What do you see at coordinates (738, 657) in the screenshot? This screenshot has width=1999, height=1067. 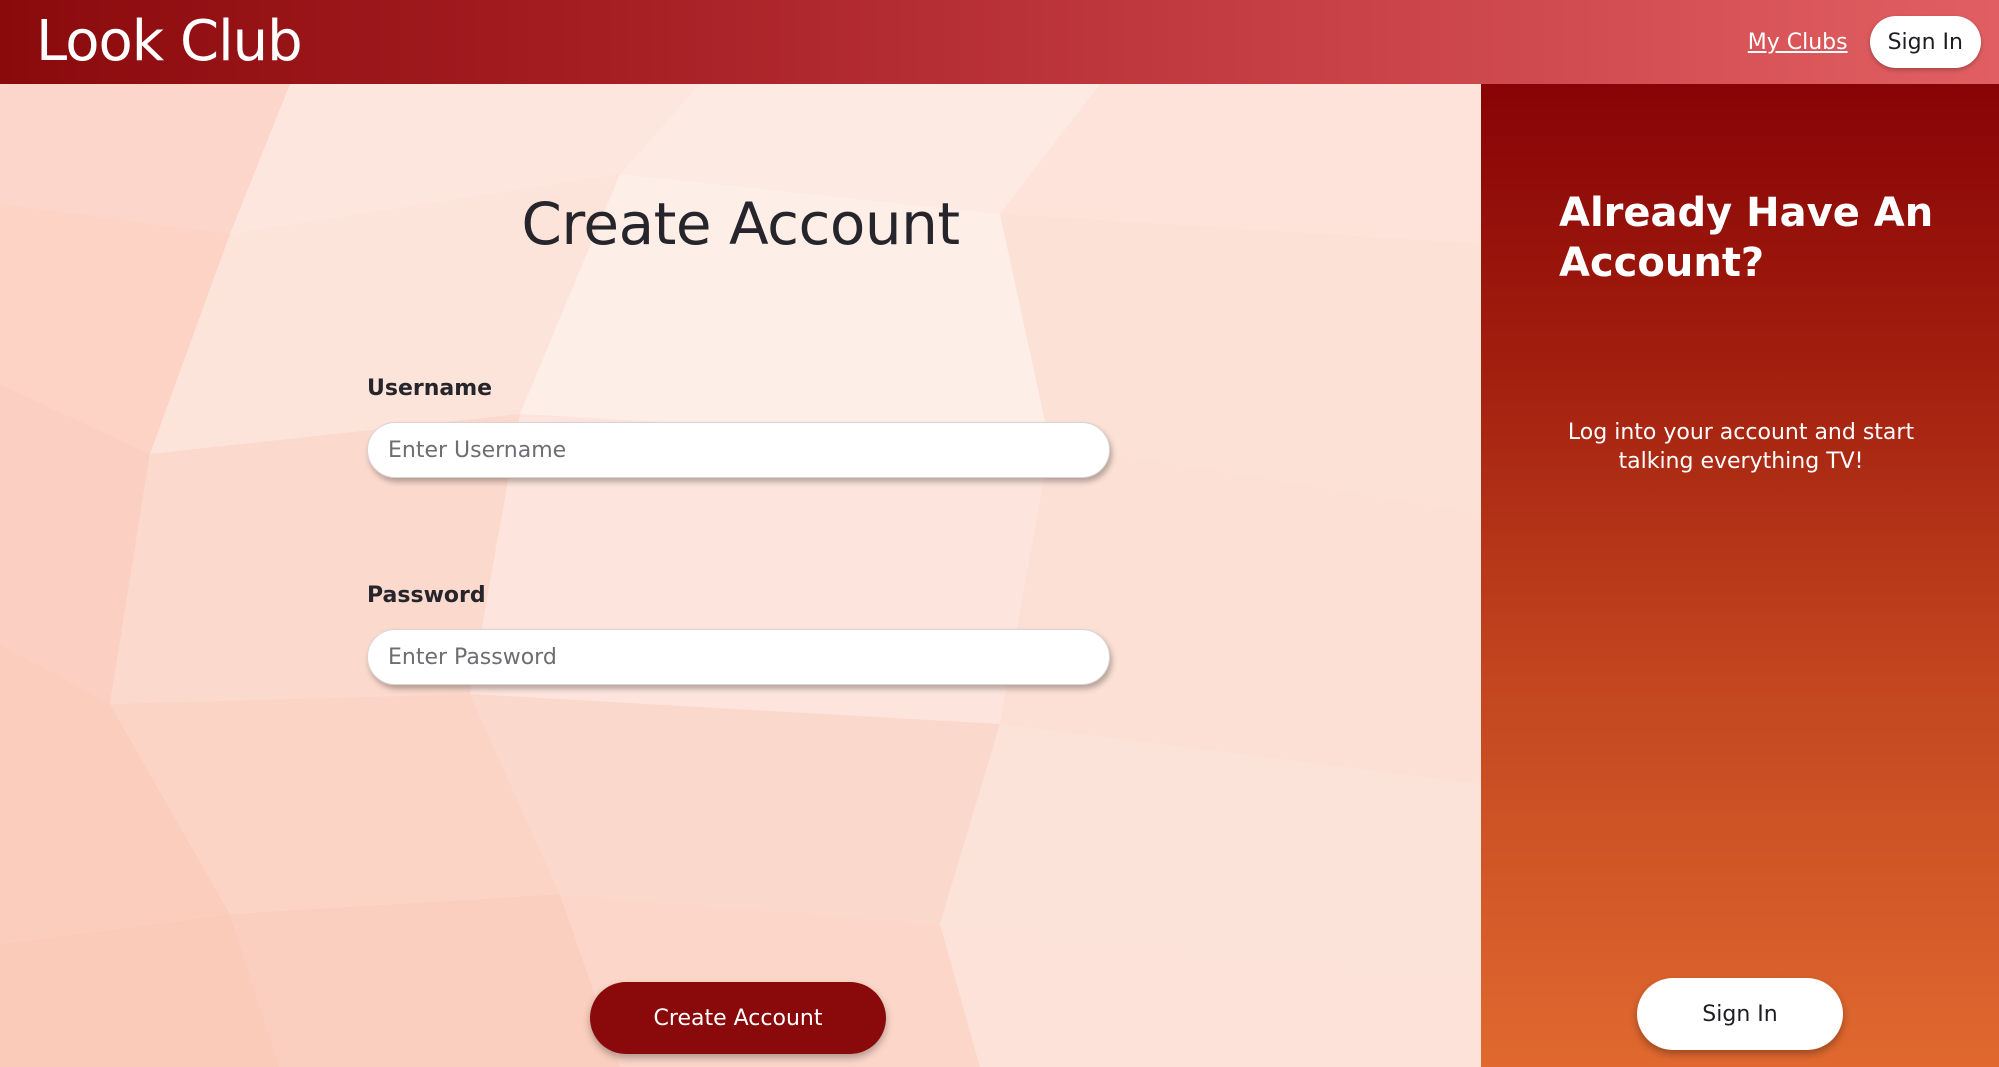 I see `password-input` at bounding box center [738, 657].